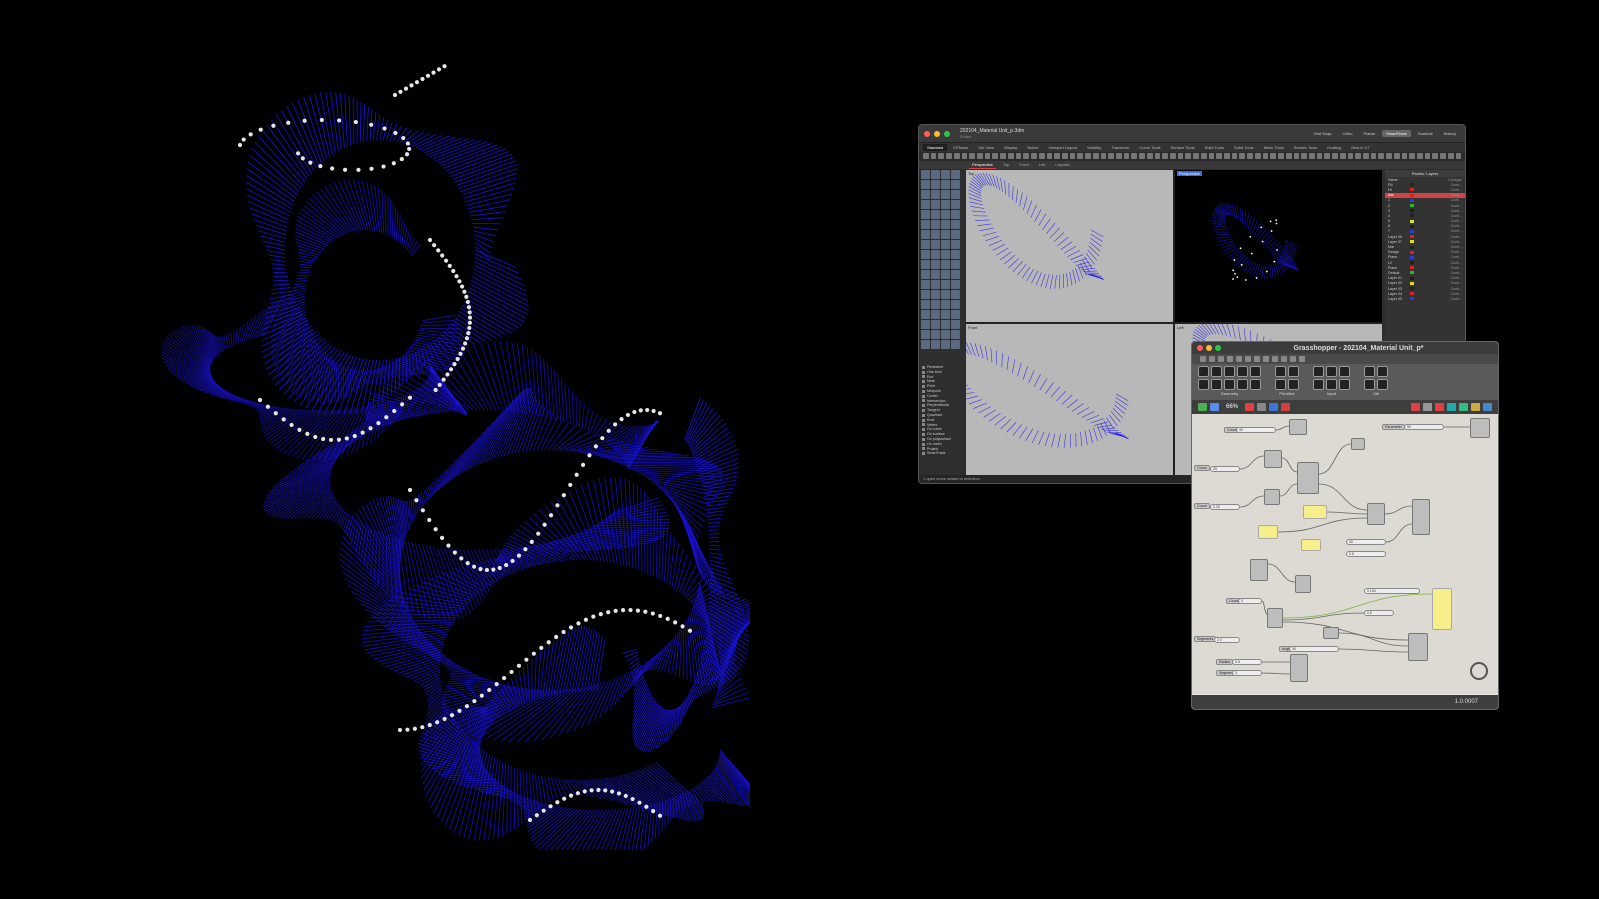  What do you see at coordinates (1214, 147) in the screenshot?
I see `command-tab: Solid Tools` at bounding box center [1214, 147].